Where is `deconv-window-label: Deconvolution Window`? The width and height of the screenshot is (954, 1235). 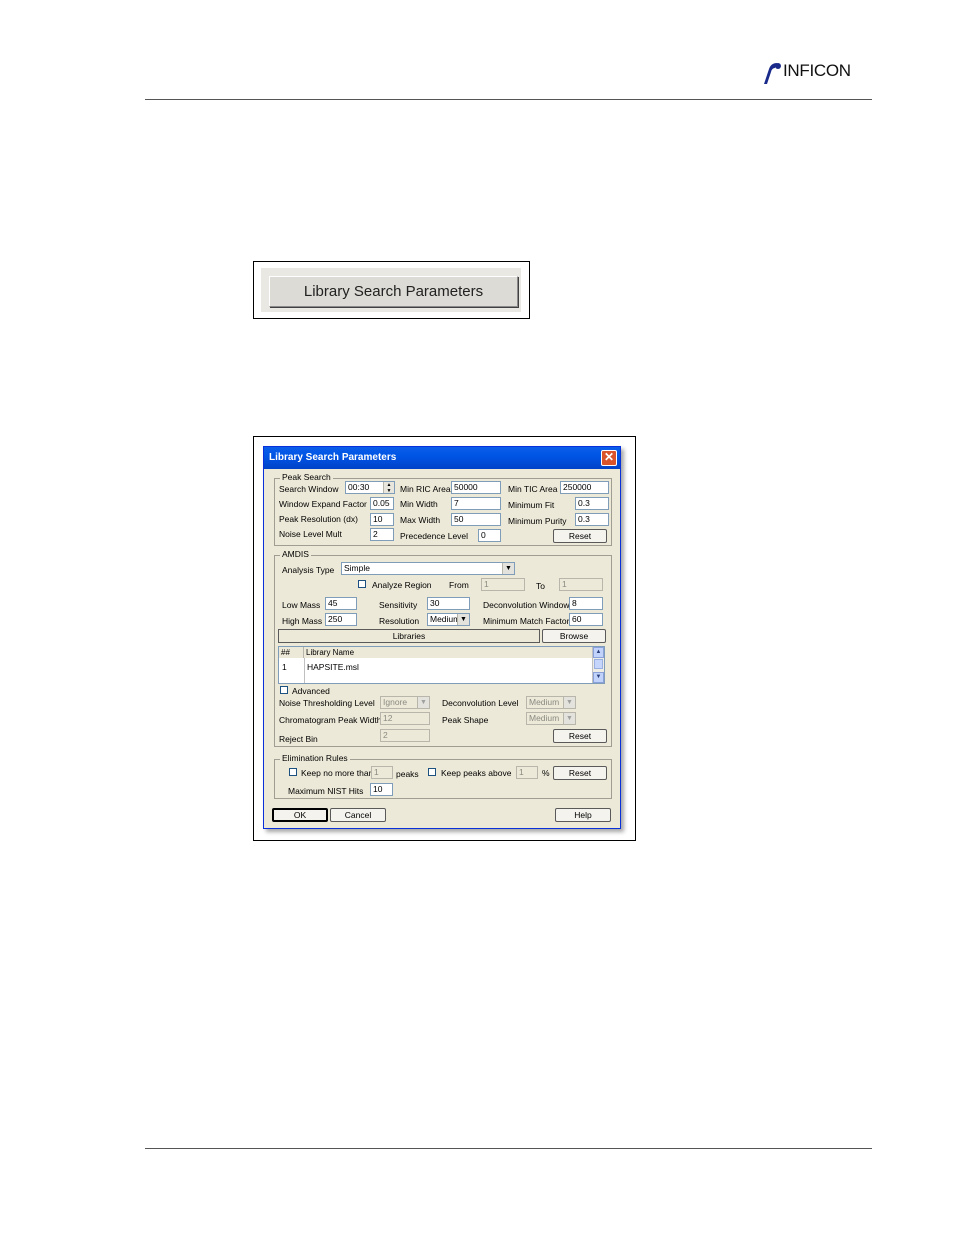 deconv-window-label: Deconvolution Window is located at coordinates (526, 605).